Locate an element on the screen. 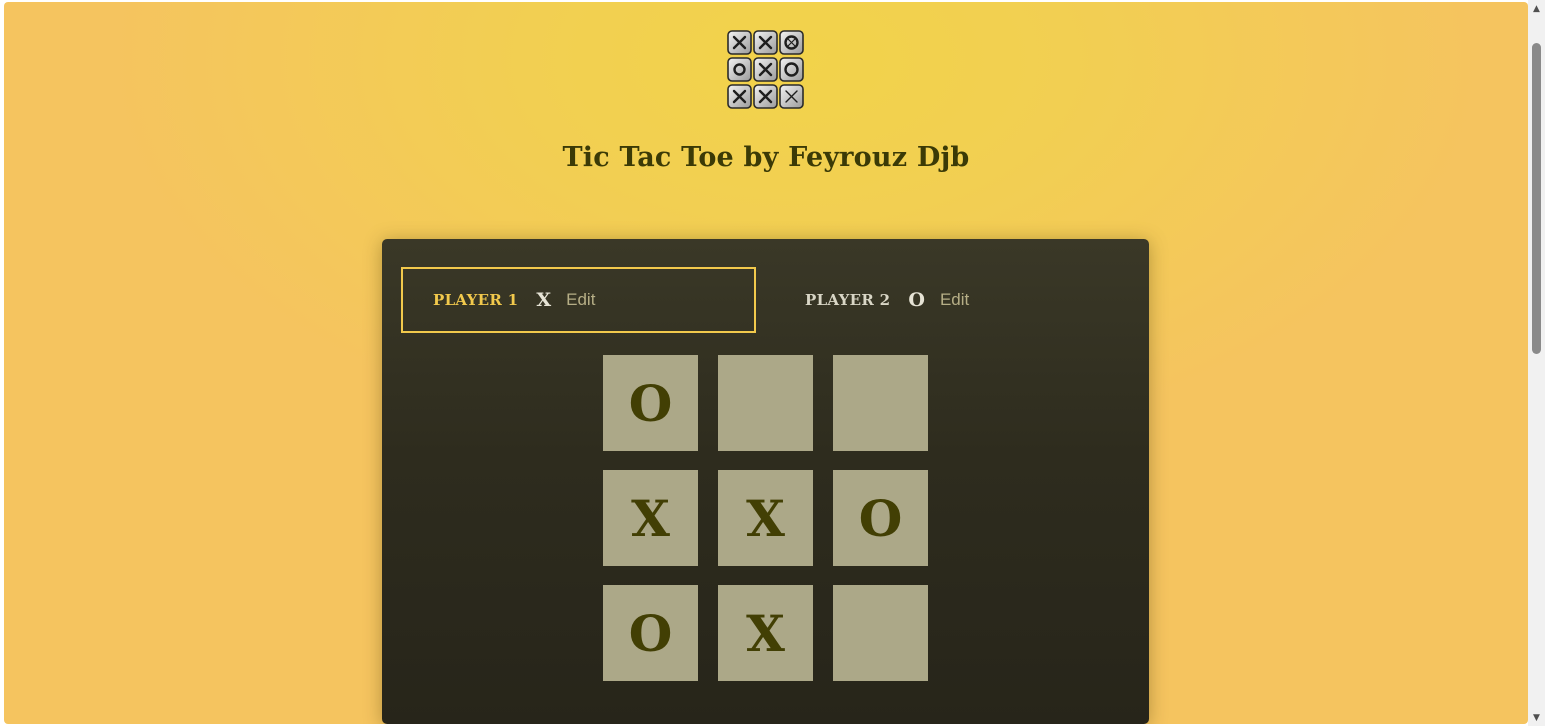 The height and width of the screenshot is (726, 1545). player-1-card: PLAYER 1 X Edit is located at coordinates (578, 300).